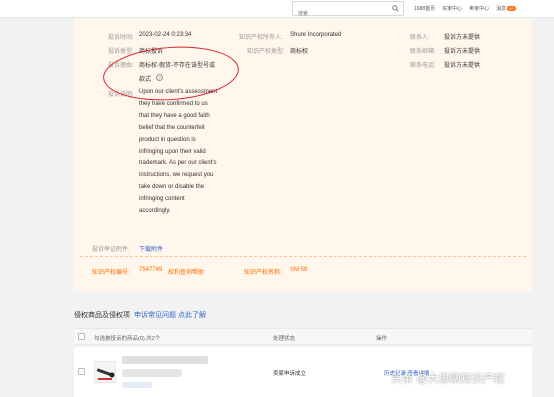 This screenshot has width=554, height=397. What do you see at coordinates (167, 139) in the screenshot?
I see `desc-line: product in question is` at bounding box center [167, 139].